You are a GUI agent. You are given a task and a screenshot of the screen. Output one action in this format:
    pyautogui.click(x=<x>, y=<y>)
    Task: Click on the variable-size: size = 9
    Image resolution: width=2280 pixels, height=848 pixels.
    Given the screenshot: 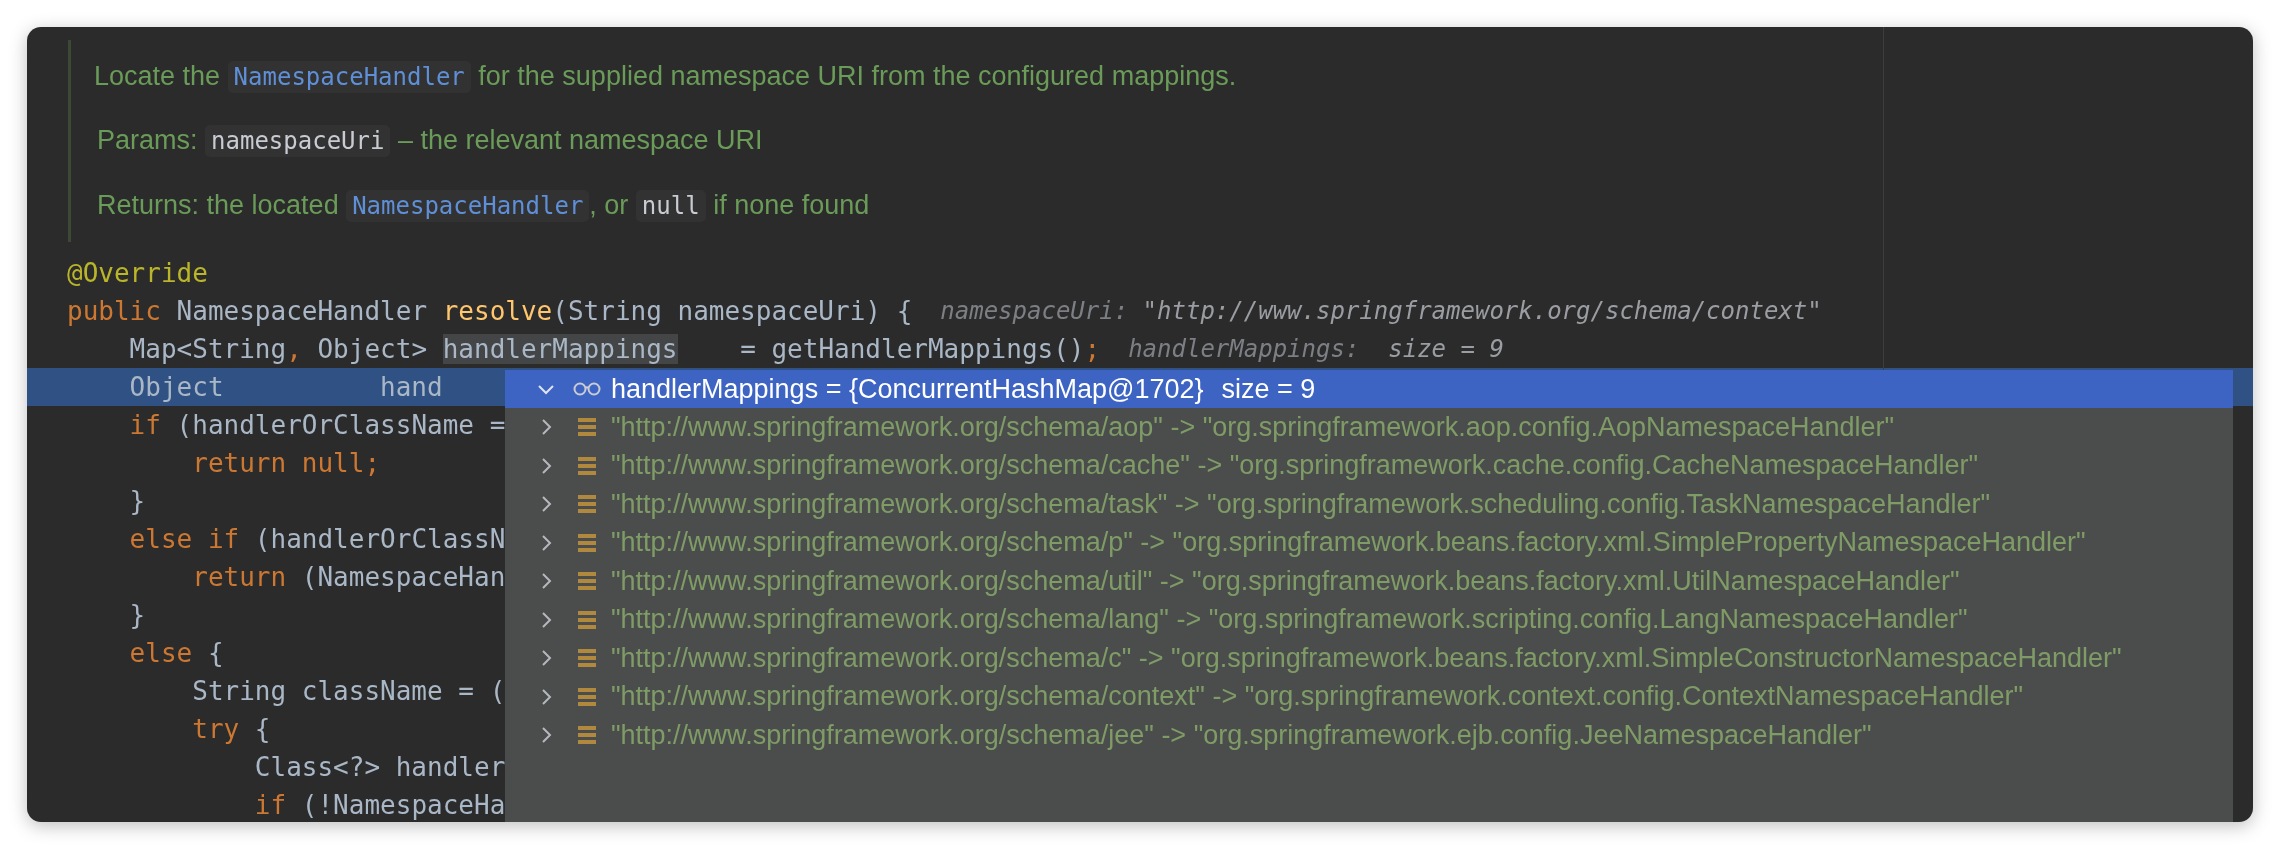 What is the action you would take?
    pyautogui.click(x=1268, y=389)
    